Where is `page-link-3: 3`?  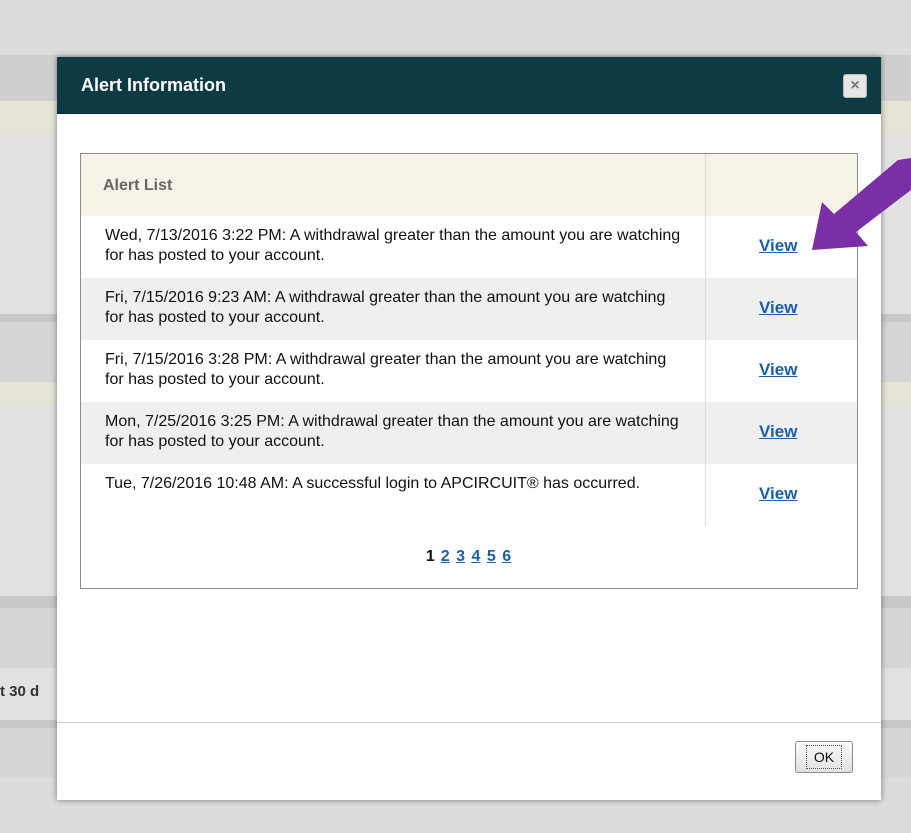
page-link-3: 3 is located at coordinates (460, 556).